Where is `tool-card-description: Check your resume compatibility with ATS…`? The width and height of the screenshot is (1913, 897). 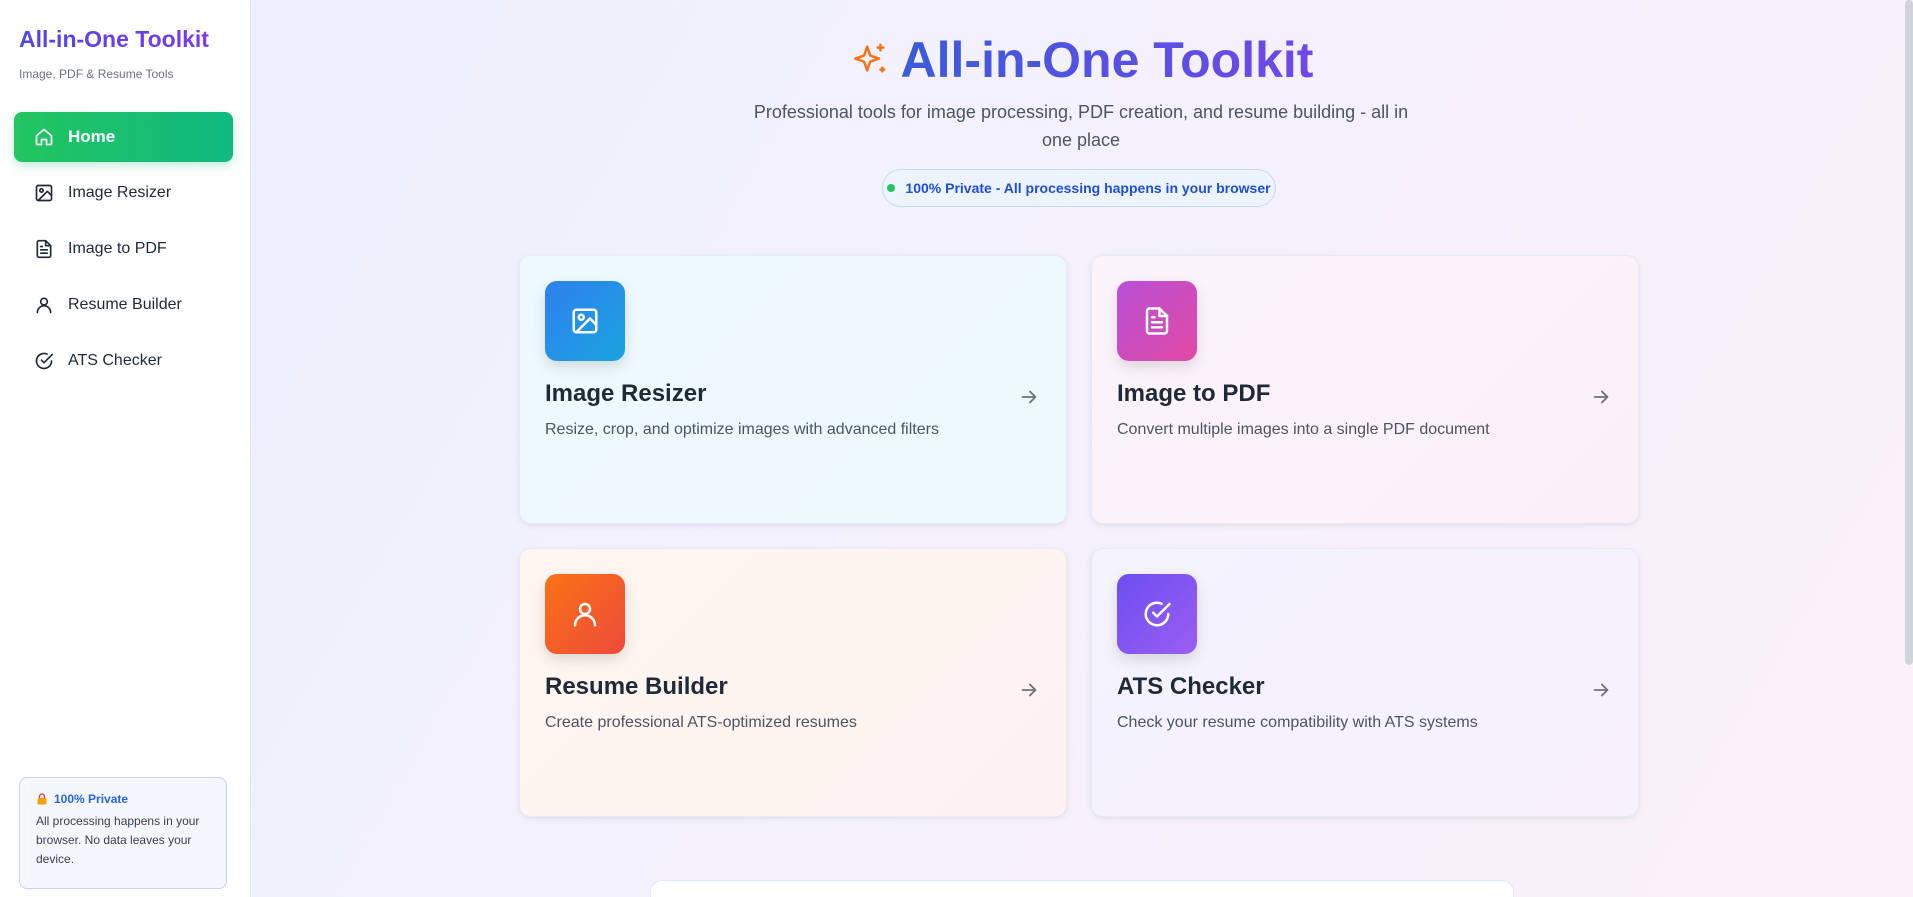
tool-card-description: Check your resume compatibility with ATS… is located at coordinates (1297, 722).